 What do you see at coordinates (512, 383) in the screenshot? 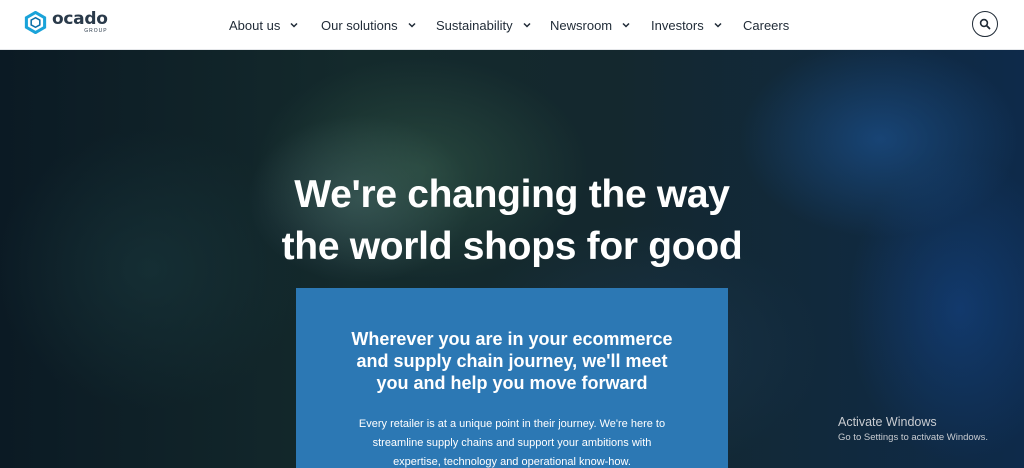
I see `card-heading-line-3: you and help you move forward` at bounding box center [512, 383].